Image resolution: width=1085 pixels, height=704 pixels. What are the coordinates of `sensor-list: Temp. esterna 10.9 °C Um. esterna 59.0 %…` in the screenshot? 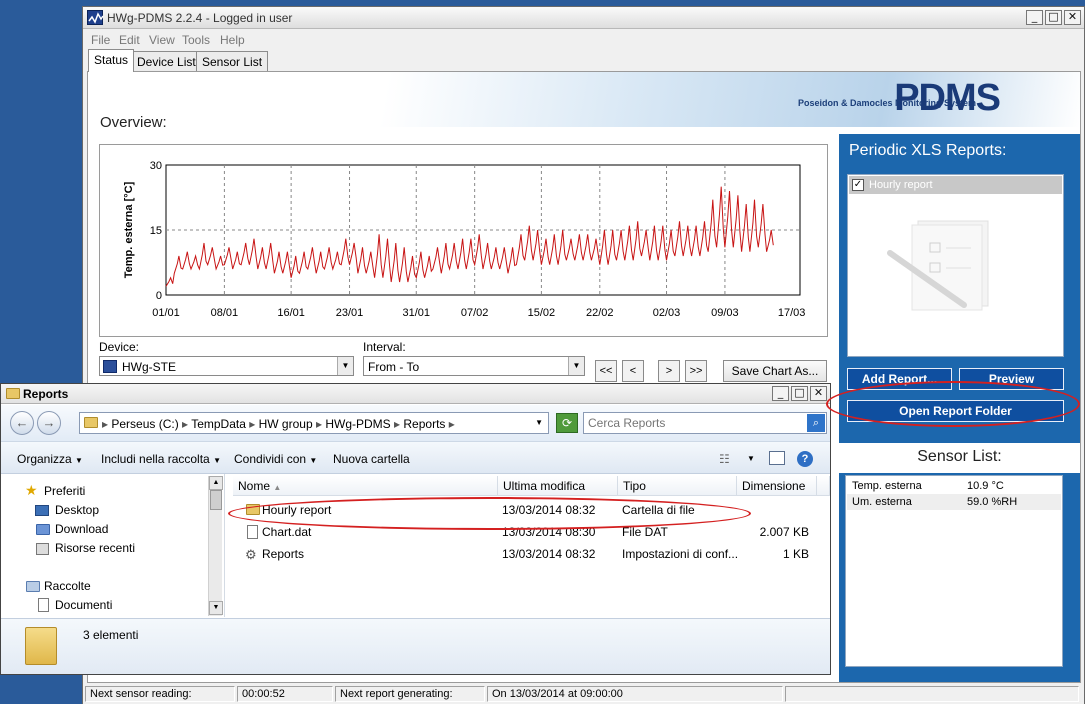 It's located at (954, 571).